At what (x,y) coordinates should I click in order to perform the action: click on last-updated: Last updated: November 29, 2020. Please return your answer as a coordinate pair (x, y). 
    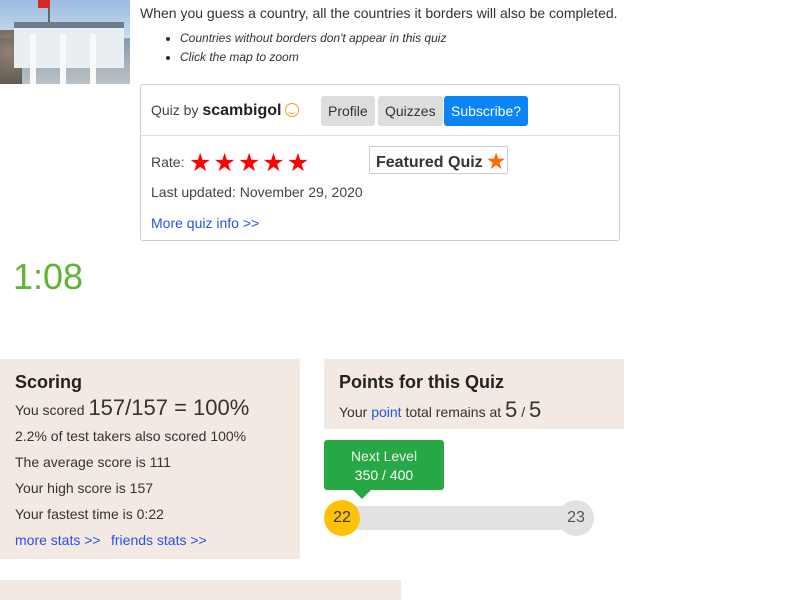
    Looking at the image, I should click on (257, 192).